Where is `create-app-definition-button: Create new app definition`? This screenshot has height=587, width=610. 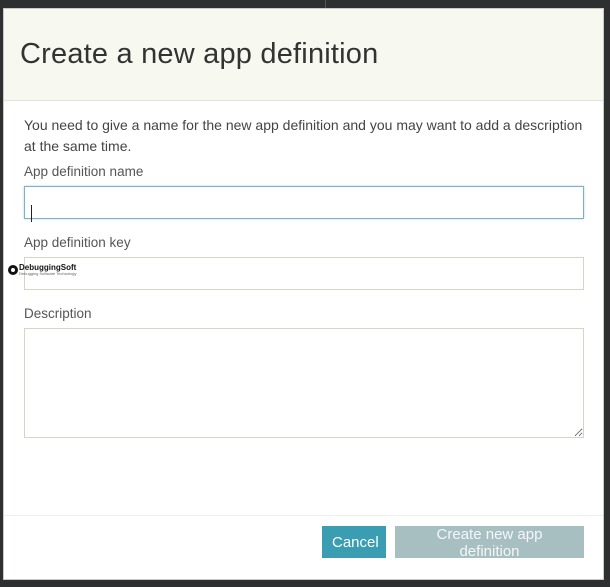
create-app-definition-button: Create new app definition is located at coordinates (489, 543).